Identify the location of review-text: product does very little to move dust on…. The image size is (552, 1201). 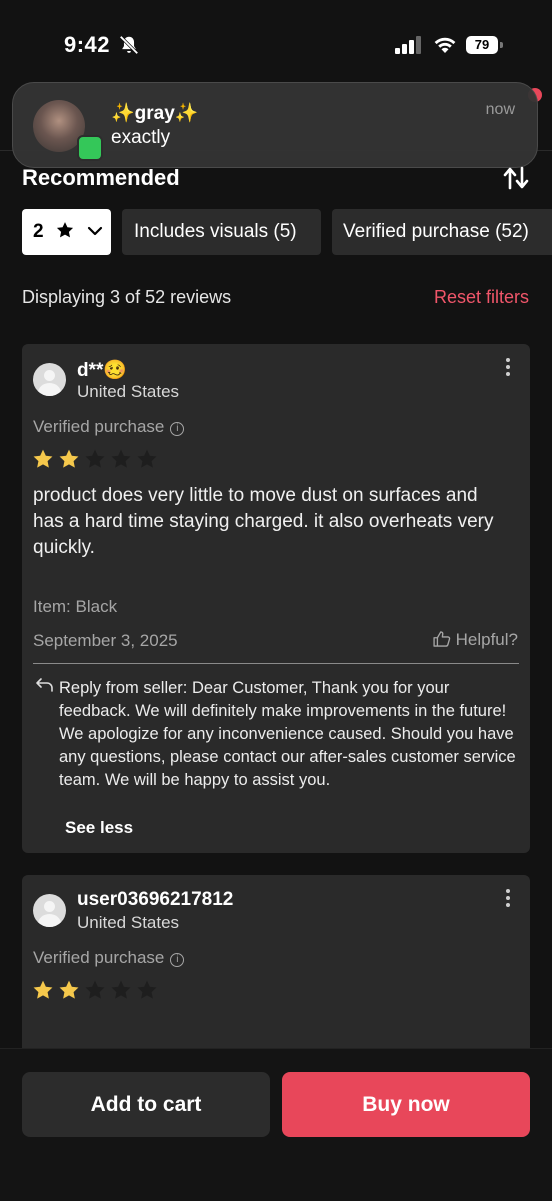
(263, 521).